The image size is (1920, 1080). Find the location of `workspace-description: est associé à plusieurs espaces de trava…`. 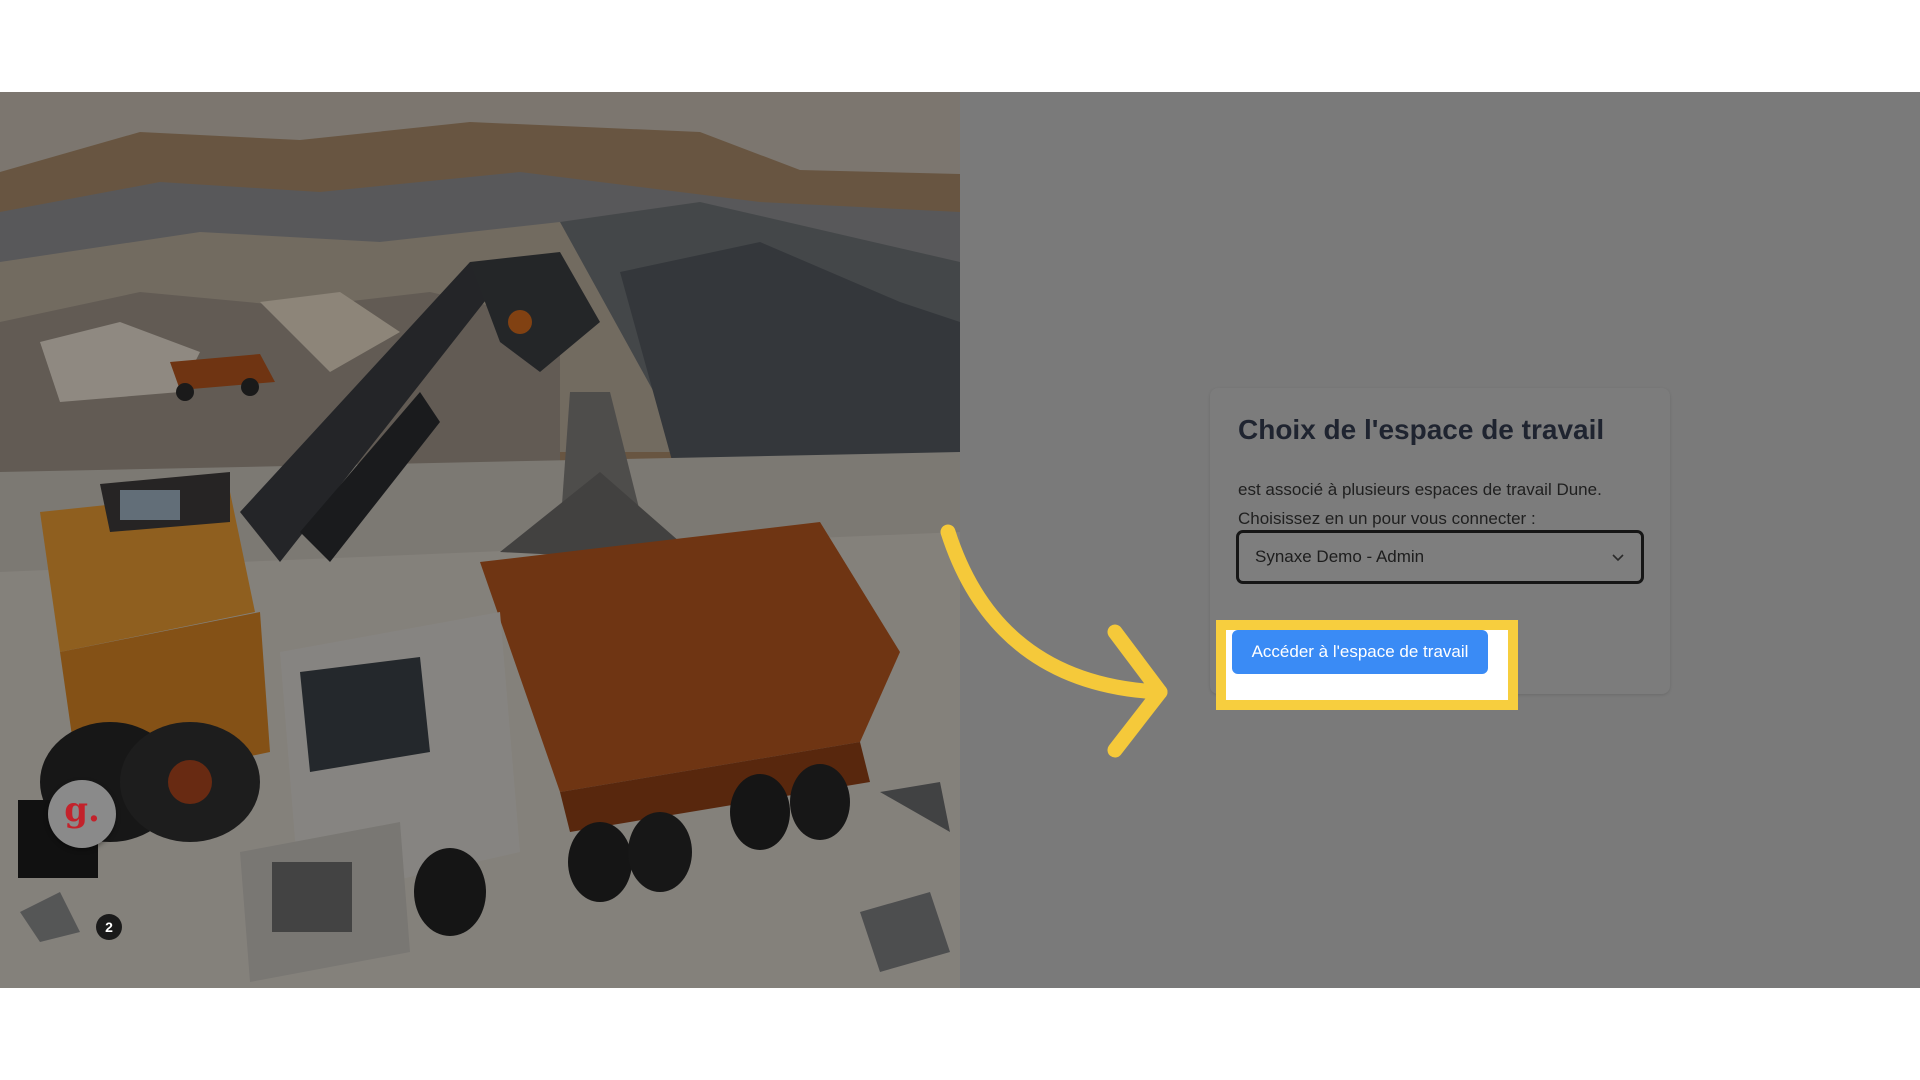

workspace-description: est associé à plusieurs espaces de trava… is located at coordinates (1420, 489).